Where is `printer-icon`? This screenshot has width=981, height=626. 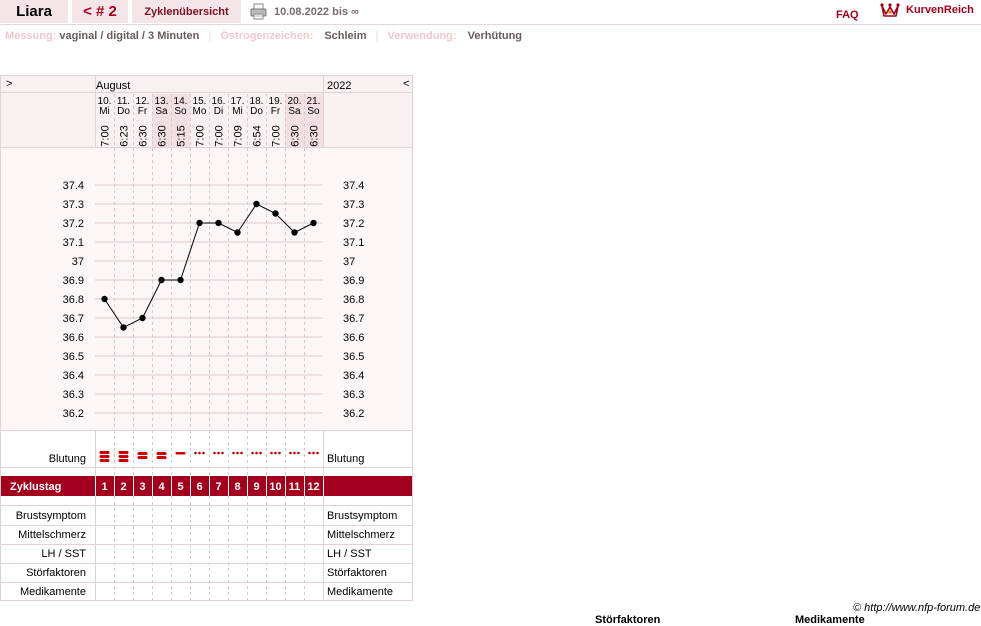 printer-icon is located at coordinates (258, 11).